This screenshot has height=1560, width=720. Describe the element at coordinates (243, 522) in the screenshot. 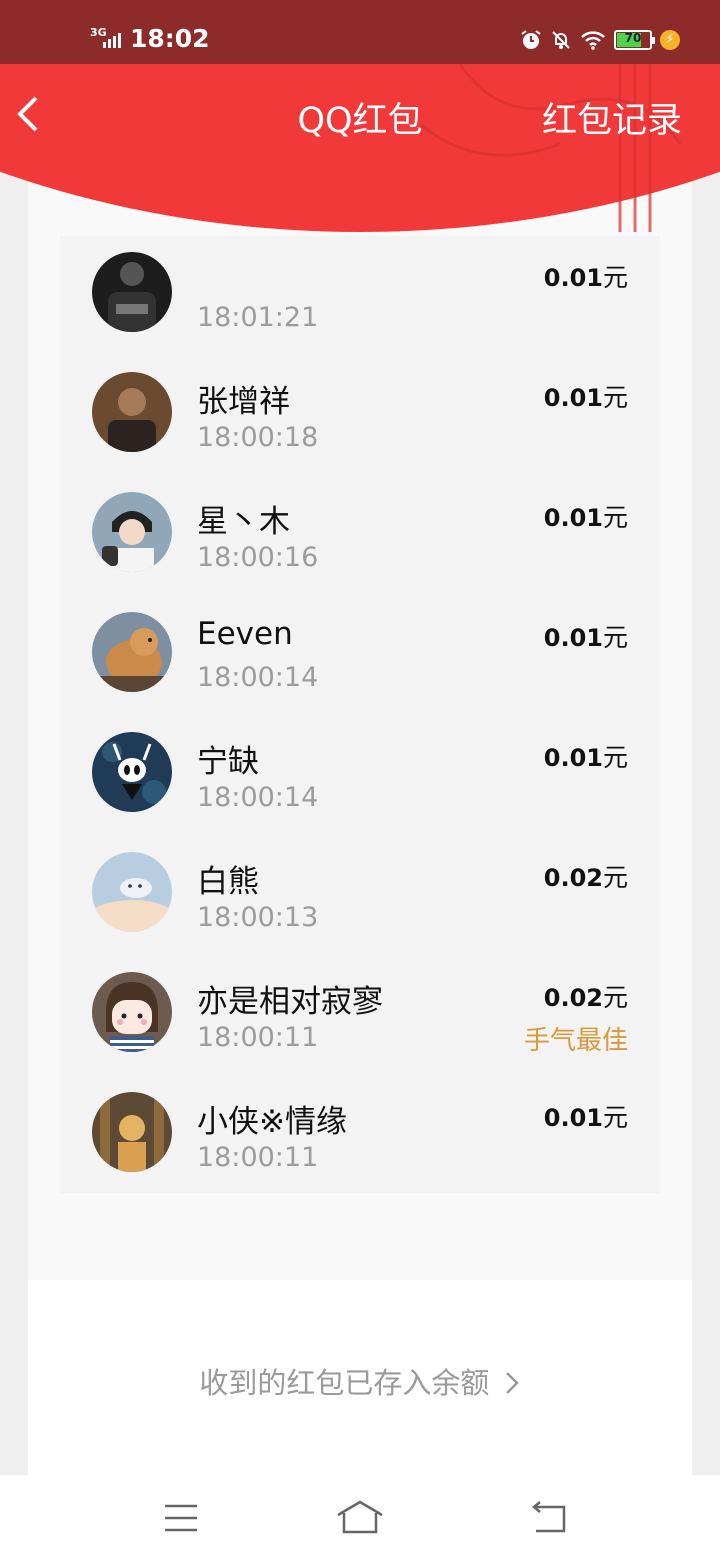

I see `sender-name: 星丶木` at that location.